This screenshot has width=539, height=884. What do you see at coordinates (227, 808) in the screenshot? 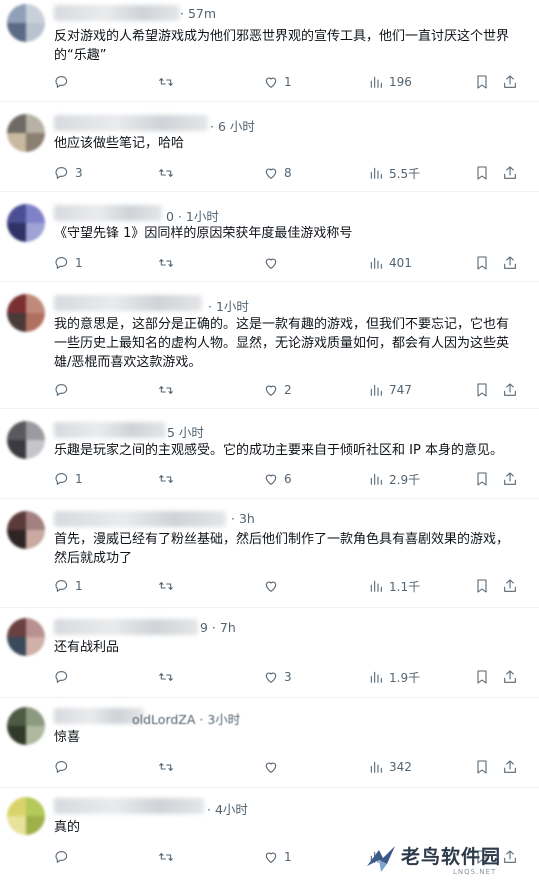
I see `post-time: · 4小时` at bounding box center [227, 808].